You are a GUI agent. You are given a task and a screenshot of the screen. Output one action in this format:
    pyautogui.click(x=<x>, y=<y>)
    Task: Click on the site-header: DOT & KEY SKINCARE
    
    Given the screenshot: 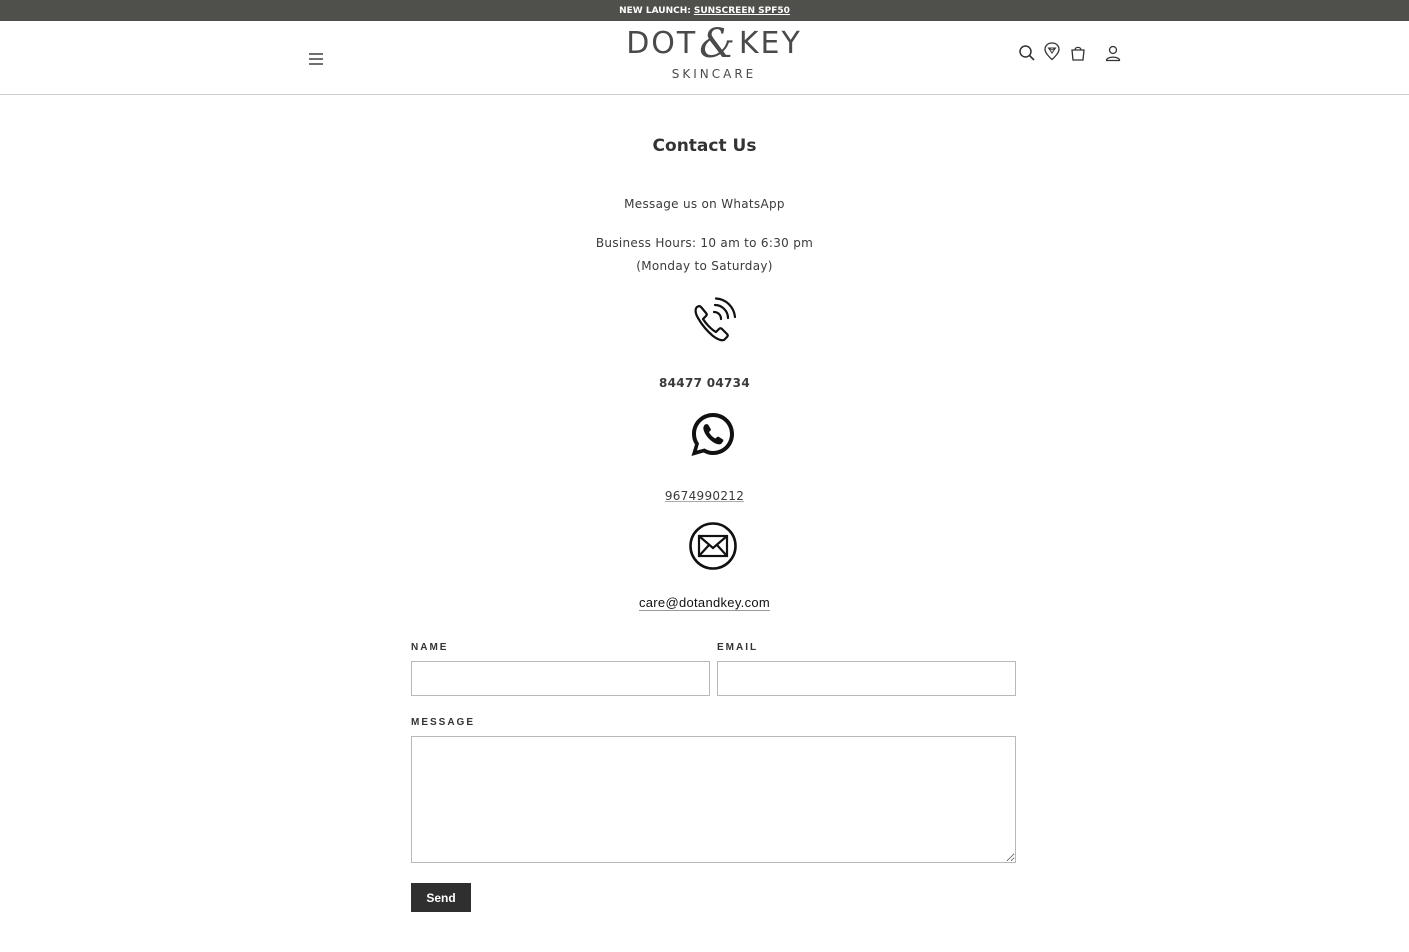 What is the action you would take?
    pyautogui.click(x=704, y=58)
    